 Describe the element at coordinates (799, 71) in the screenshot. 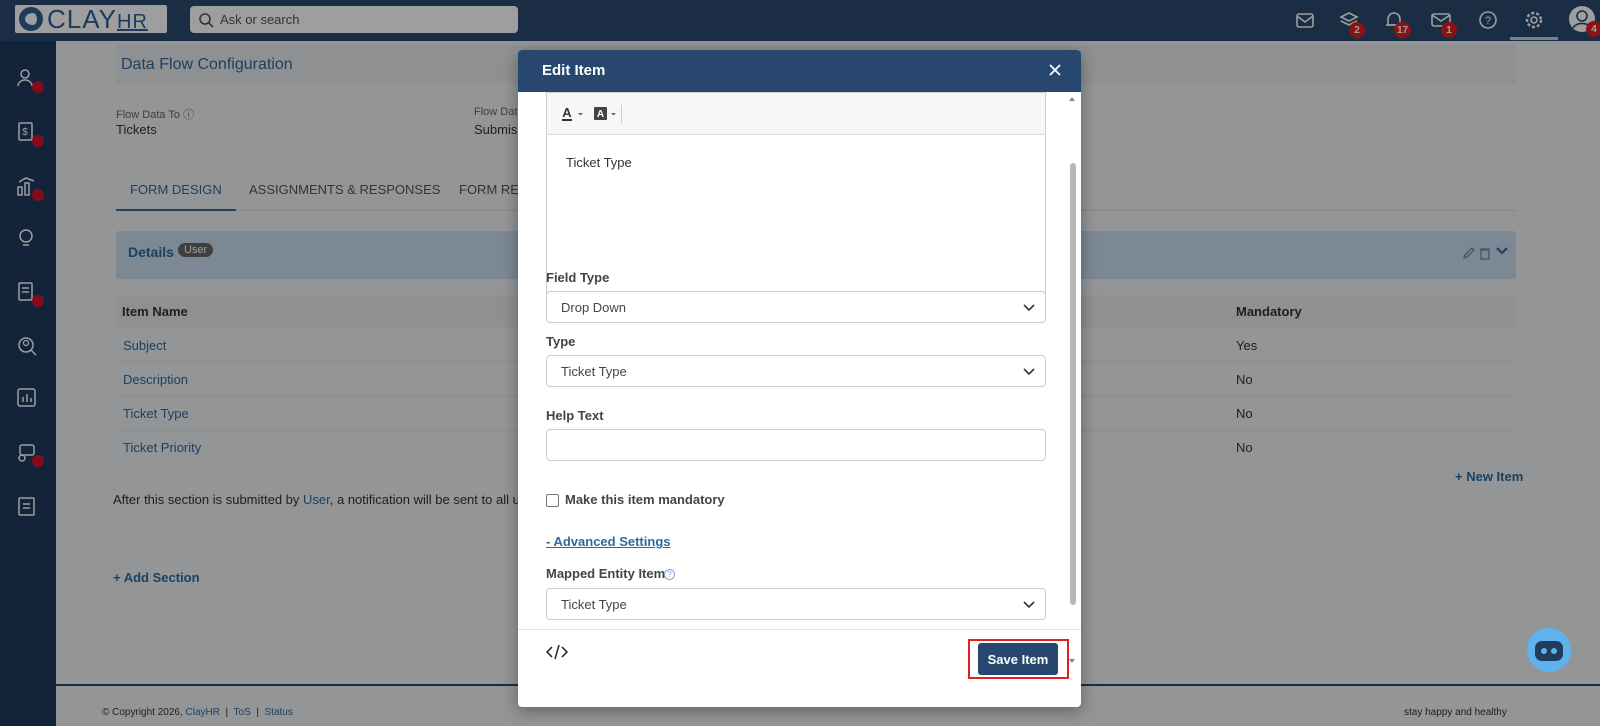

I see `modal-header: Edit Item` at that location.